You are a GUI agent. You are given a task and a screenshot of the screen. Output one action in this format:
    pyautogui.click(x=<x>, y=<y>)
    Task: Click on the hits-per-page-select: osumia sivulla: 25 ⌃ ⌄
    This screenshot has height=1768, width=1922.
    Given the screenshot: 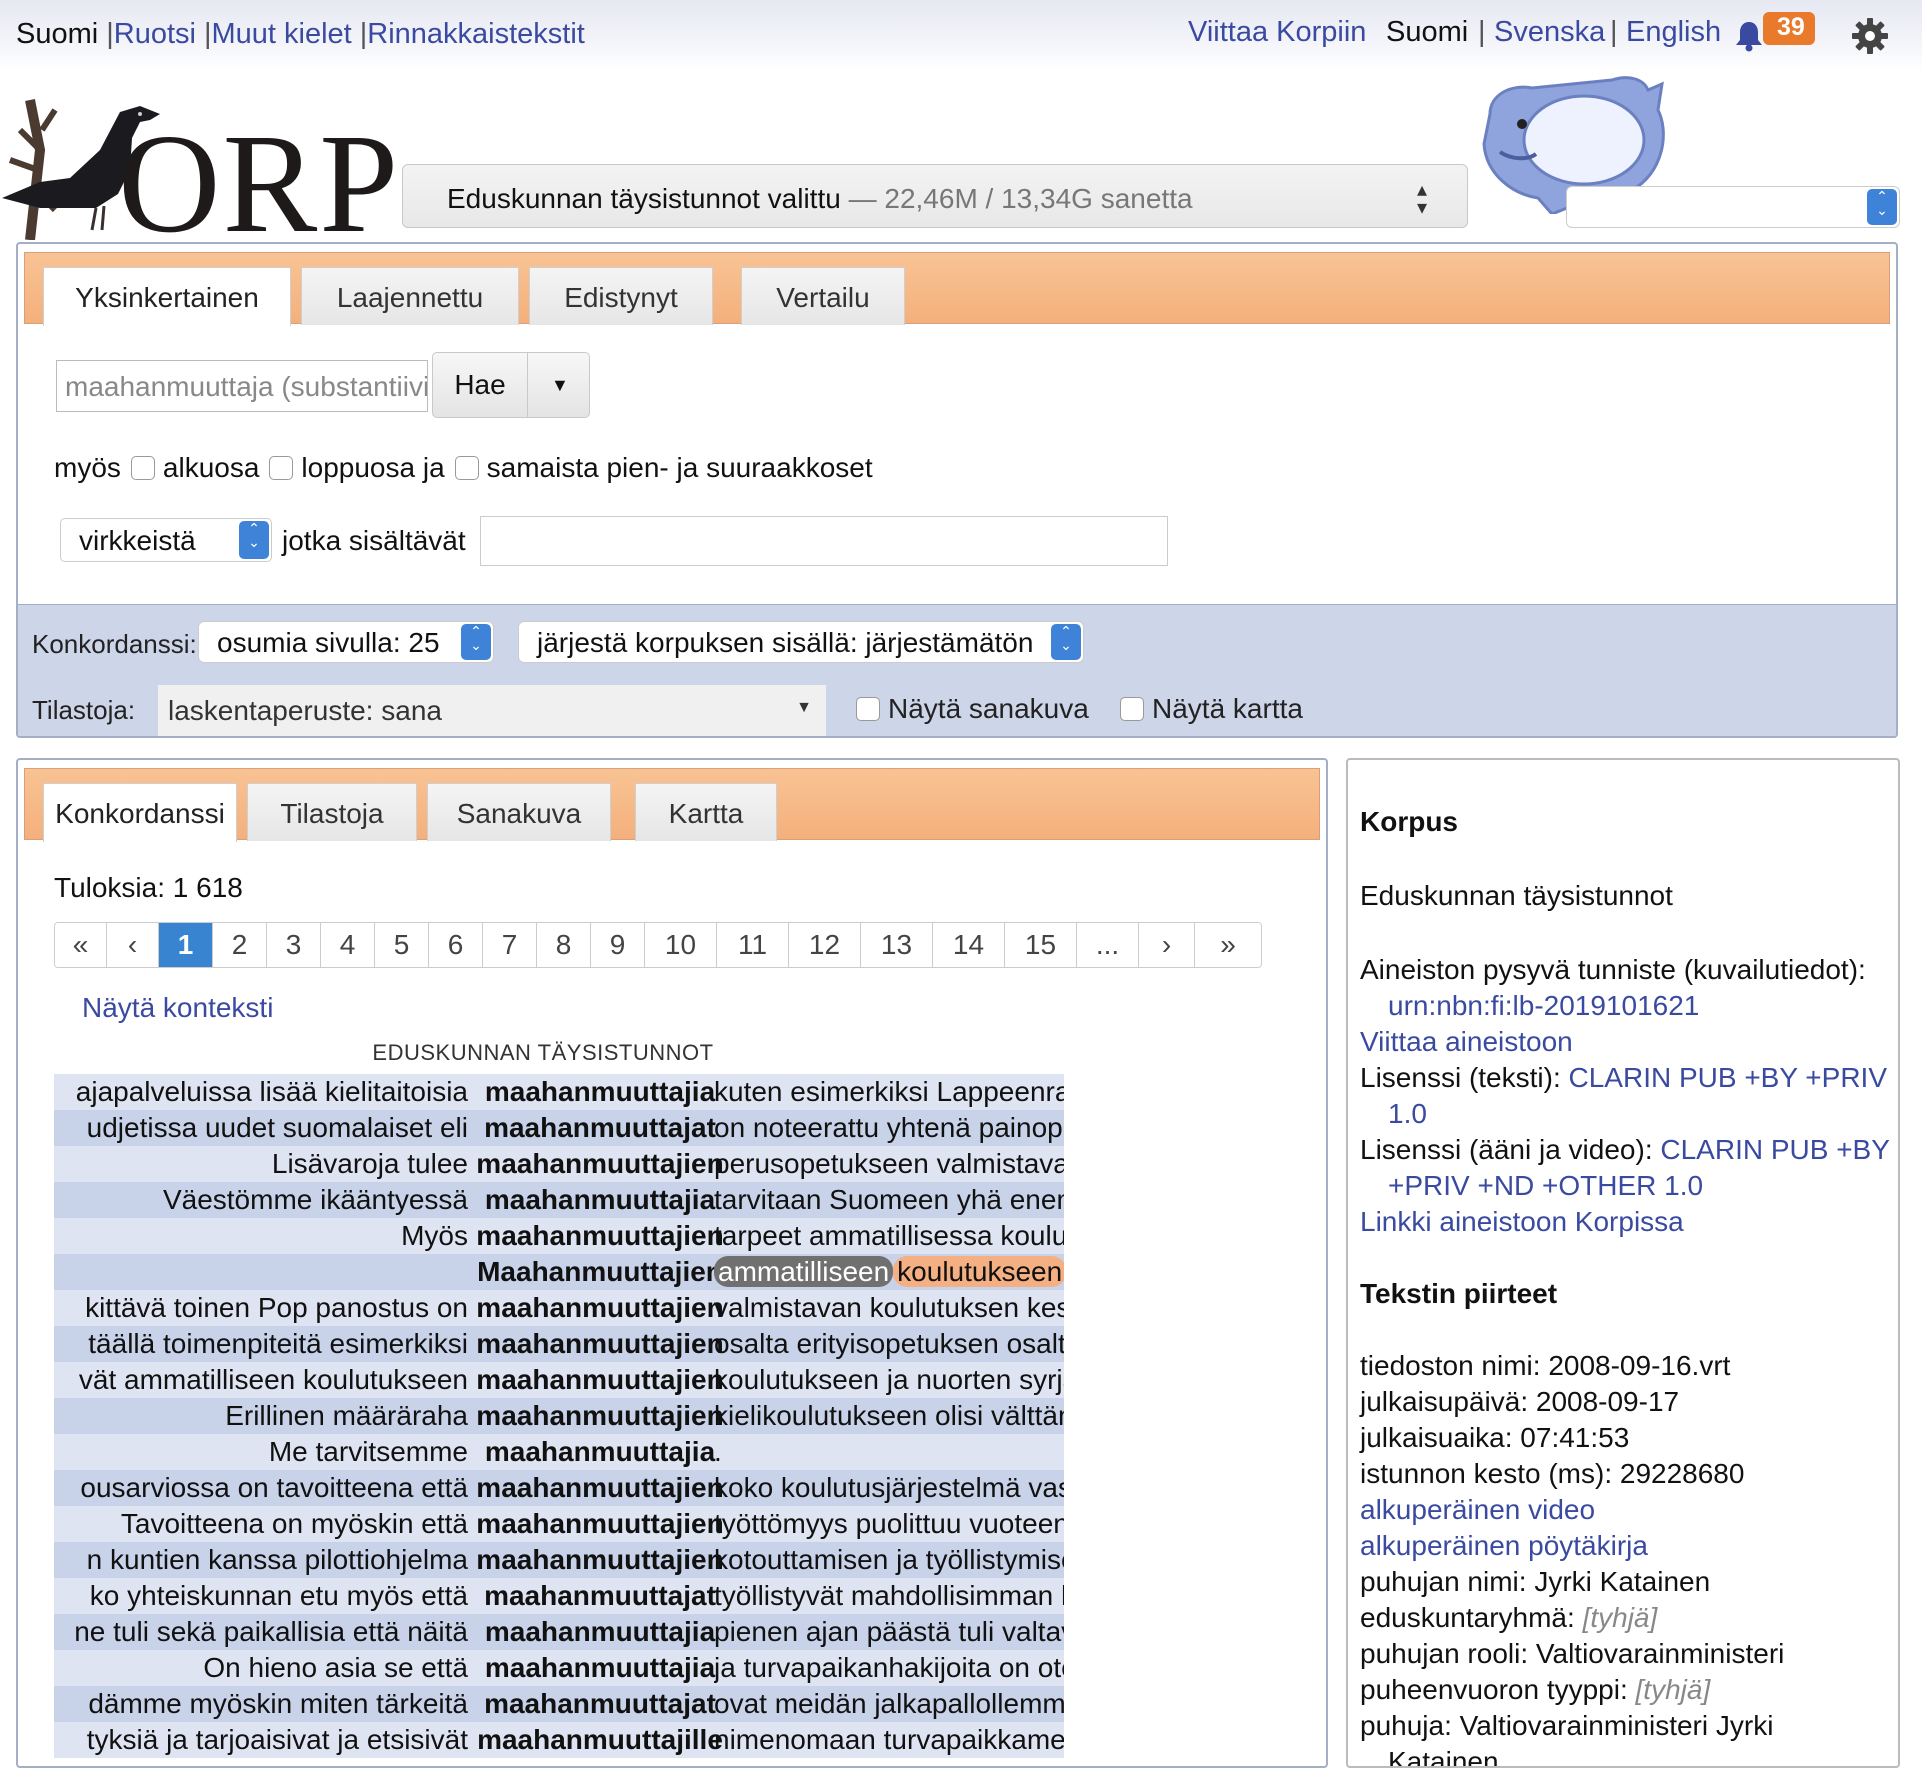 What is the action you would take?
    pyautogui.click(x=346, y=642)
    